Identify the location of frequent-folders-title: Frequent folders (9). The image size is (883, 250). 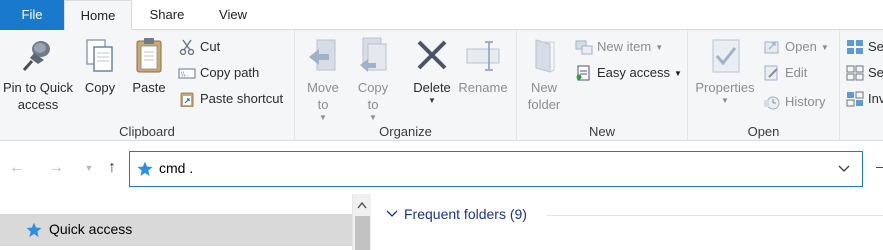
(465, 214).